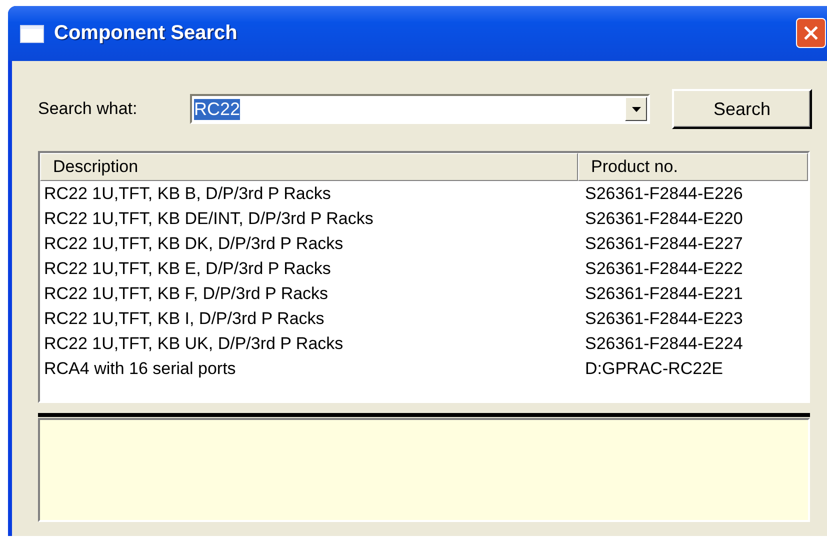 The image size is (827, 542). Describe the element at coordinates (184, 318) in the screenshot. I see `table-cell-text: RC22 1U,TFT, KB I, D/P/3rd P Racks` at that location.